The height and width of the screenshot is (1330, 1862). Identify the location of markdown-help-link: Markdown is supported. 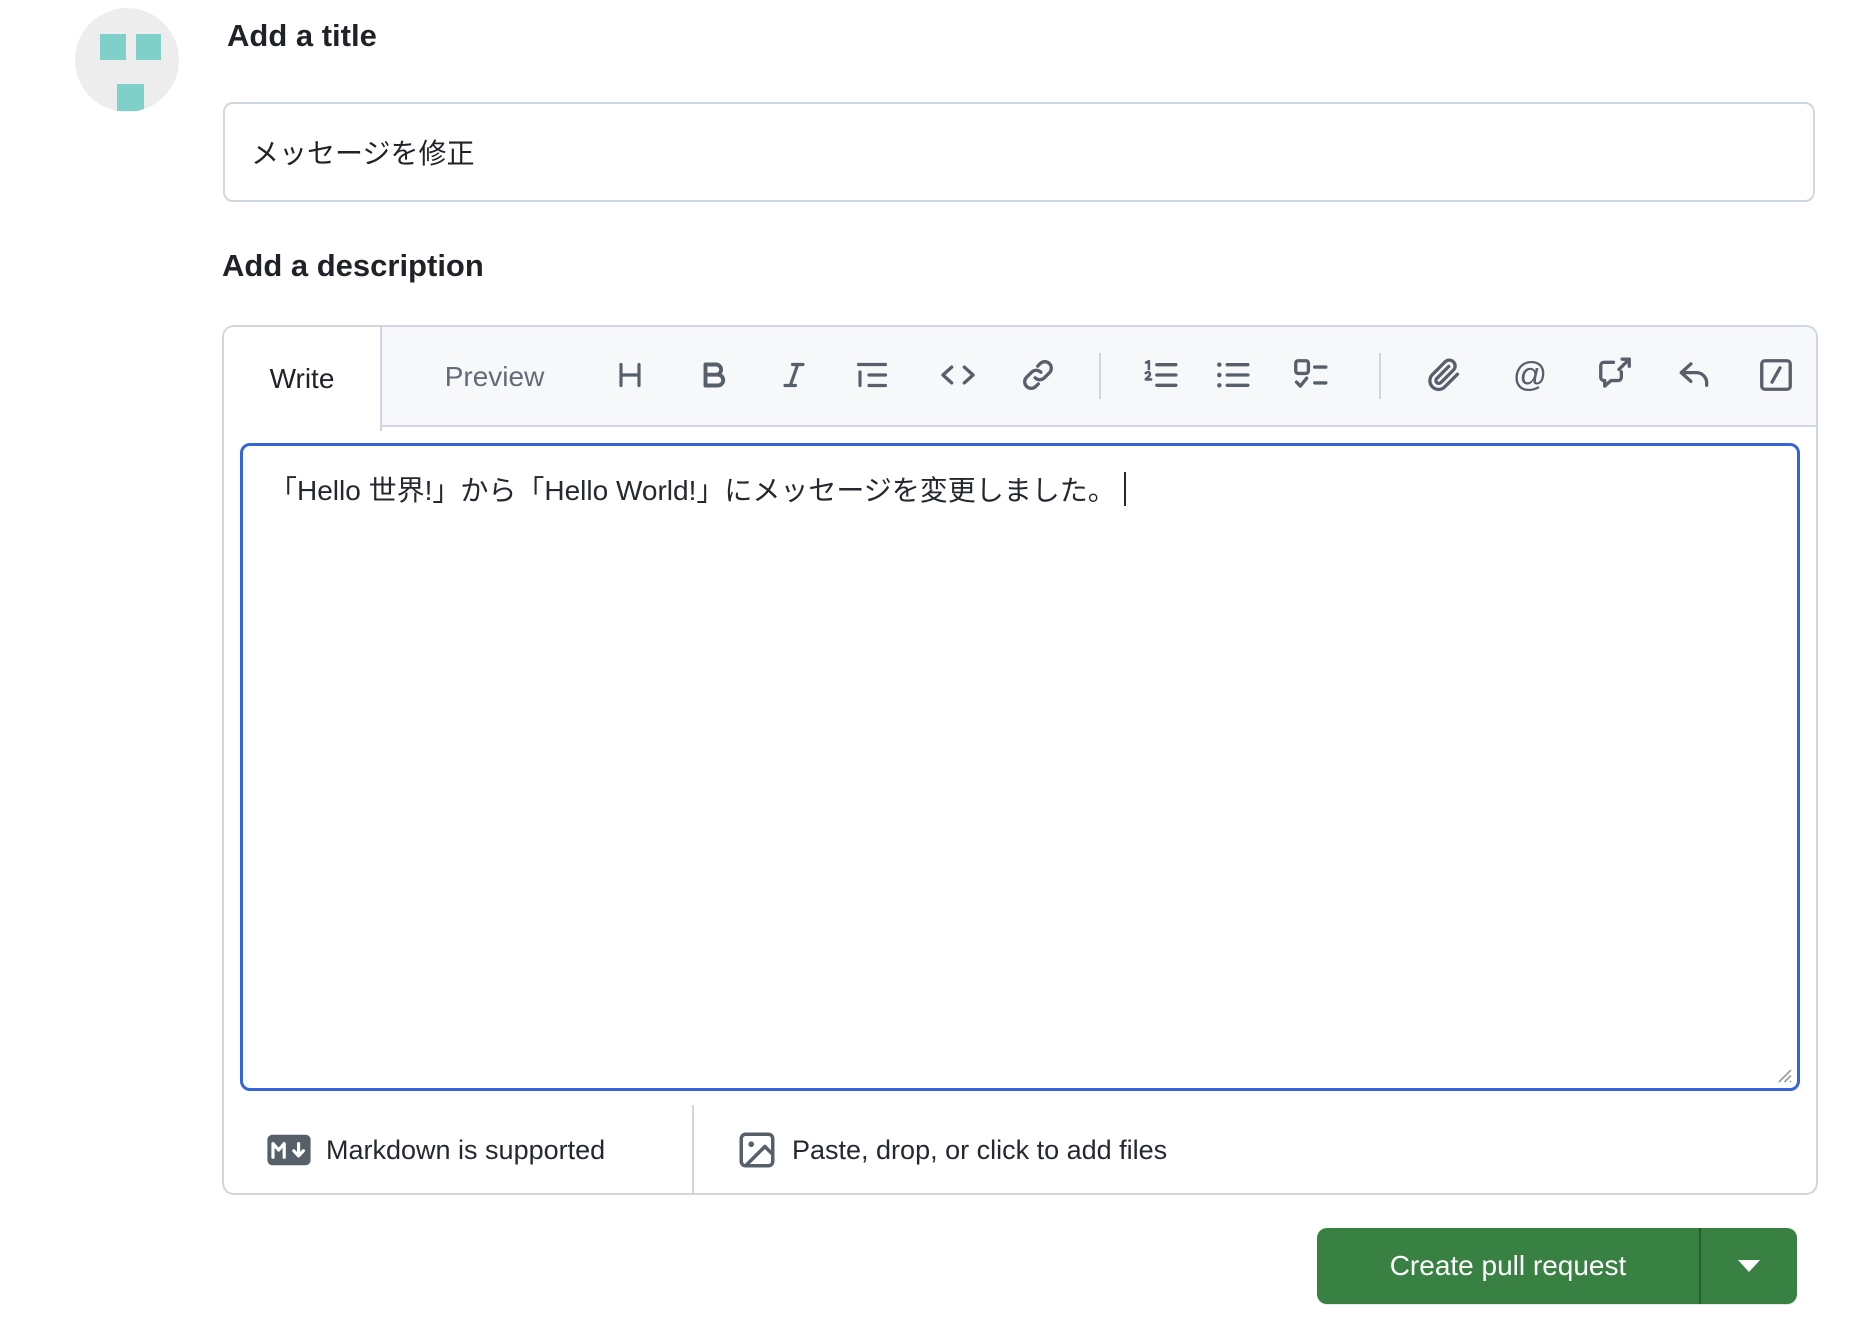
(435, 1150).